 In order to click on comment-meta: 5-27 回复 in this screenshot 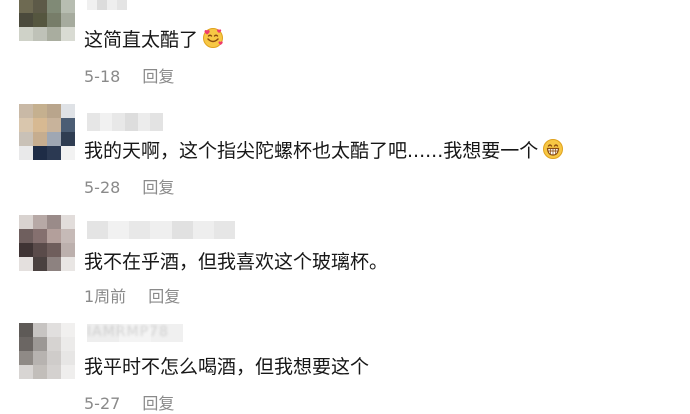, I will do `click(129, 404)`.